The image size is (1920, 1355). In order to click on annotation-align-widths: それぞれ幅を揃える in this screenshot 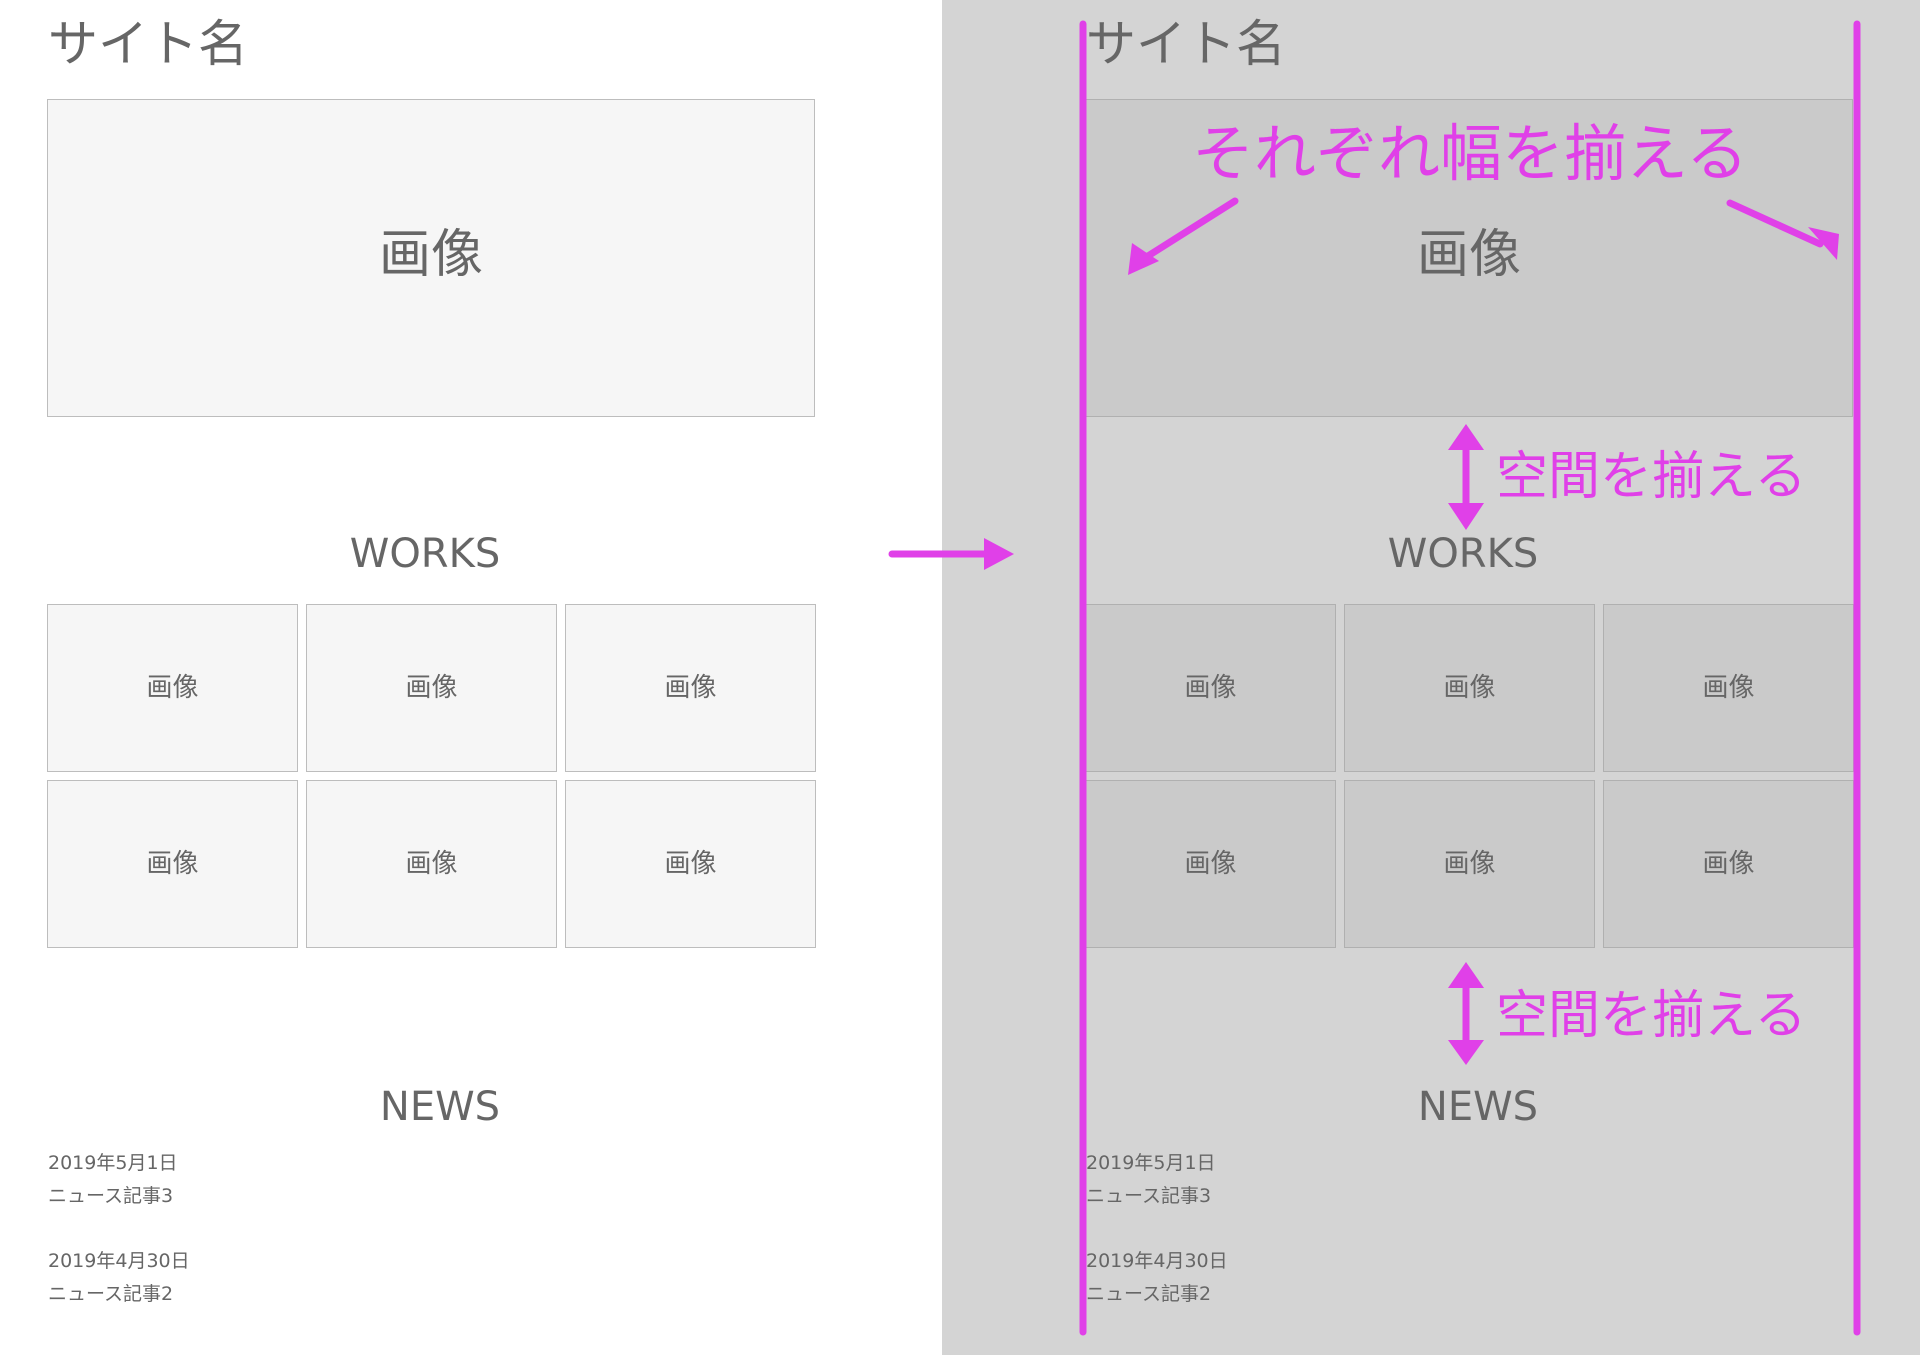, I will do `click(1470, 153)`.